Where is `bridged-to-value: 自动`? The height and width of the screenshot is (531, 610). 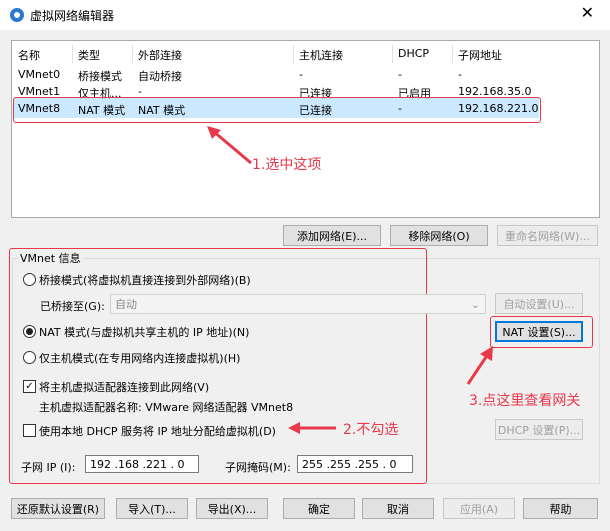 bridged-to-value: 自动 is located at coordinates (126, 304).